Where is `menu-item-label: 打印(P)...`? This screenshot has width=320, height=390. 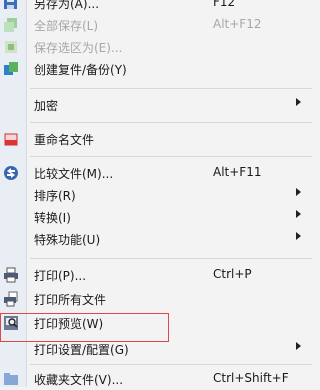 menu-item-label: 打印(P)... is located at coordinates (60, 276).